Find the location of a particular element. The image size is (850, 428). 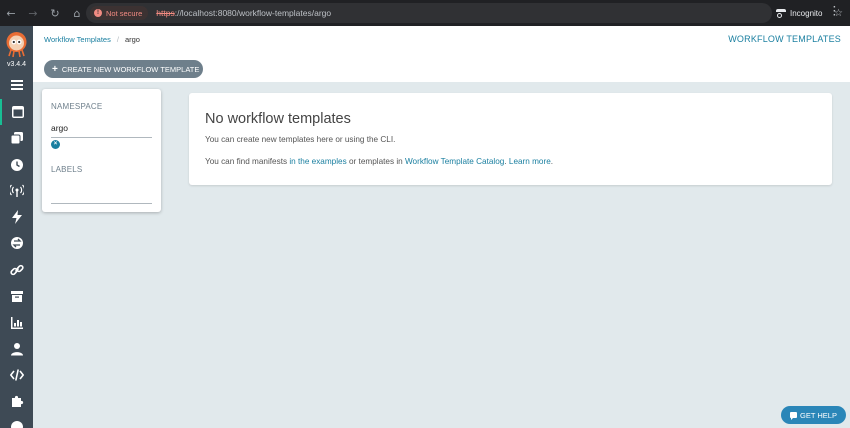

labels-label: LABELS is located at coordinates (67, 169).